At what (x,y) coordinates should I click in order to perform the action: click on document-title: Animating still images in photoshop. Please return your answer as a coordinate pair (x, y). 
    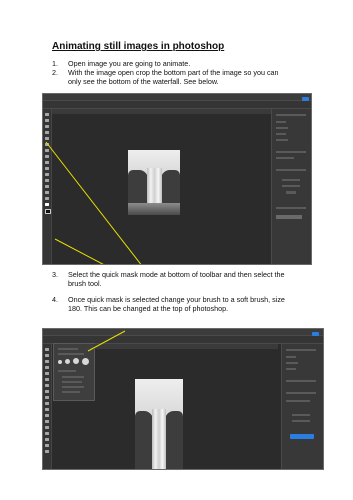
    Looking at the image, I should click on (138, 46).